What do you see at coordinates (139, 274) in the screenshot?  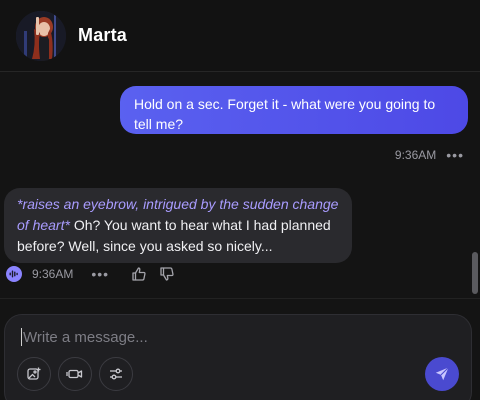 I see `thumbs-up-icon` at bounding box center [139, 274].